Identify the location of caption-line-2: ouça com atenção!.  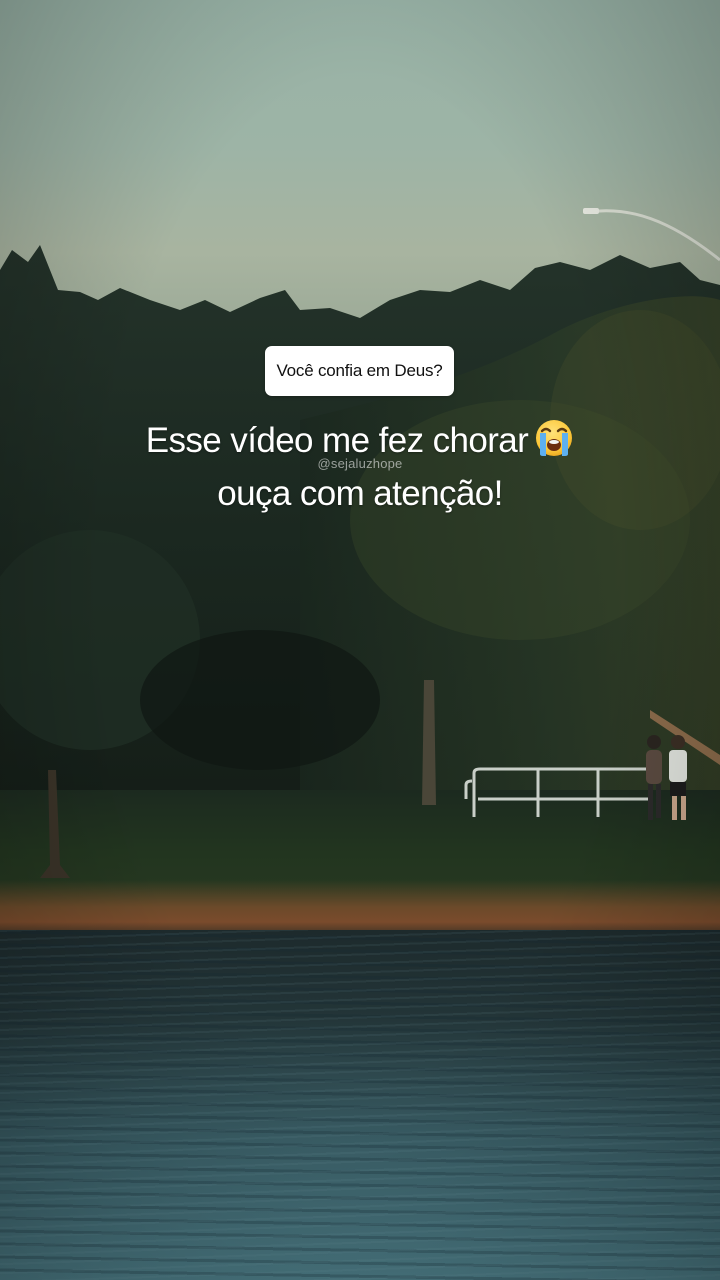
(360, 493).